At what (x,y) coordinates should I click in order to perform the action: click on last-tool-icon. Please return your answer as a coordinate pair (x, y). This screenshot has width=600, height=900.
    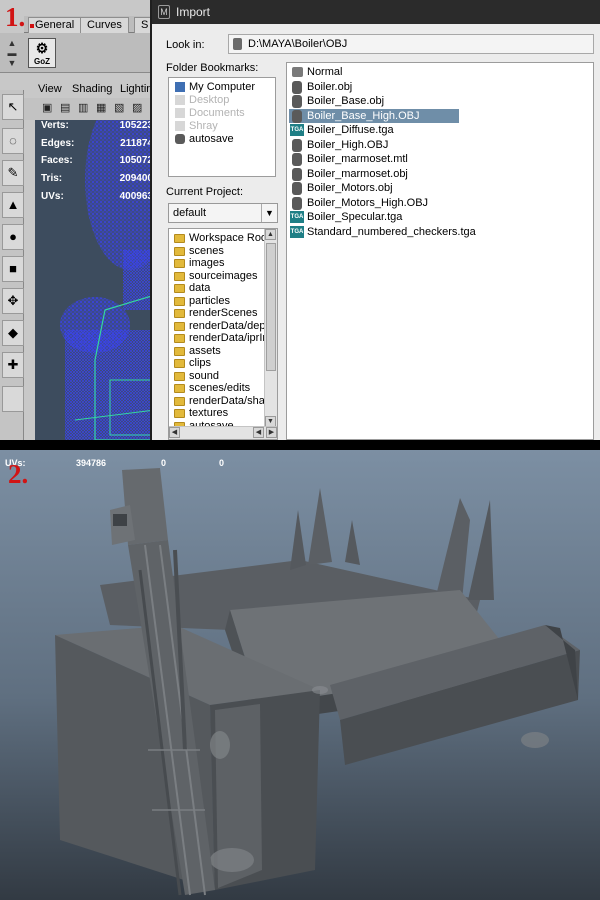
    Looking at the image, I should click on (13, 399).